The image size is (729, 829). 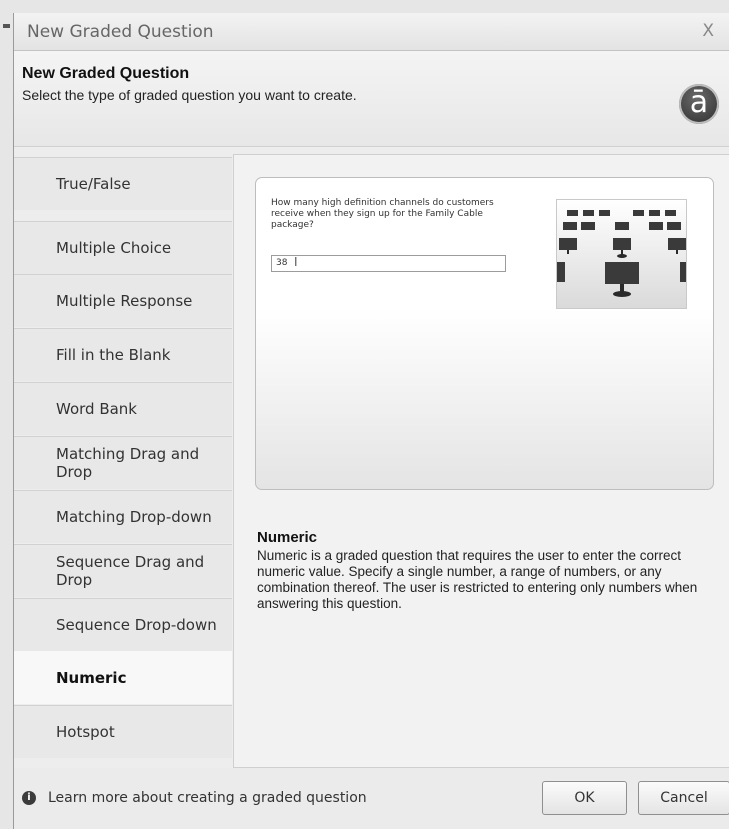 I want to click on question-type-label: Matching Drag and Drop, so click(x=128, y=463).